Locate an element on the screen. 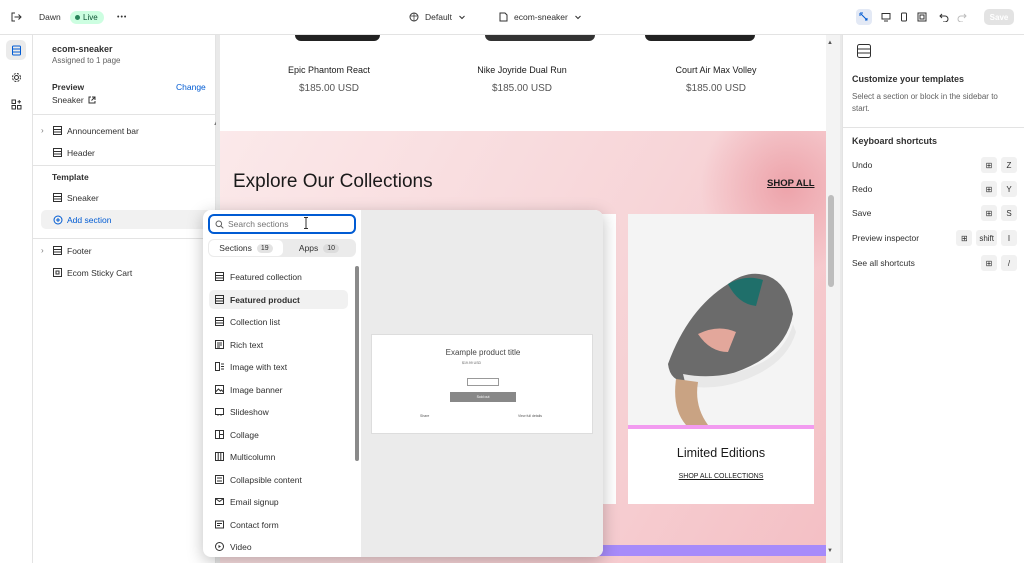  list-item: Email signup is located at coordinates (278, 501).